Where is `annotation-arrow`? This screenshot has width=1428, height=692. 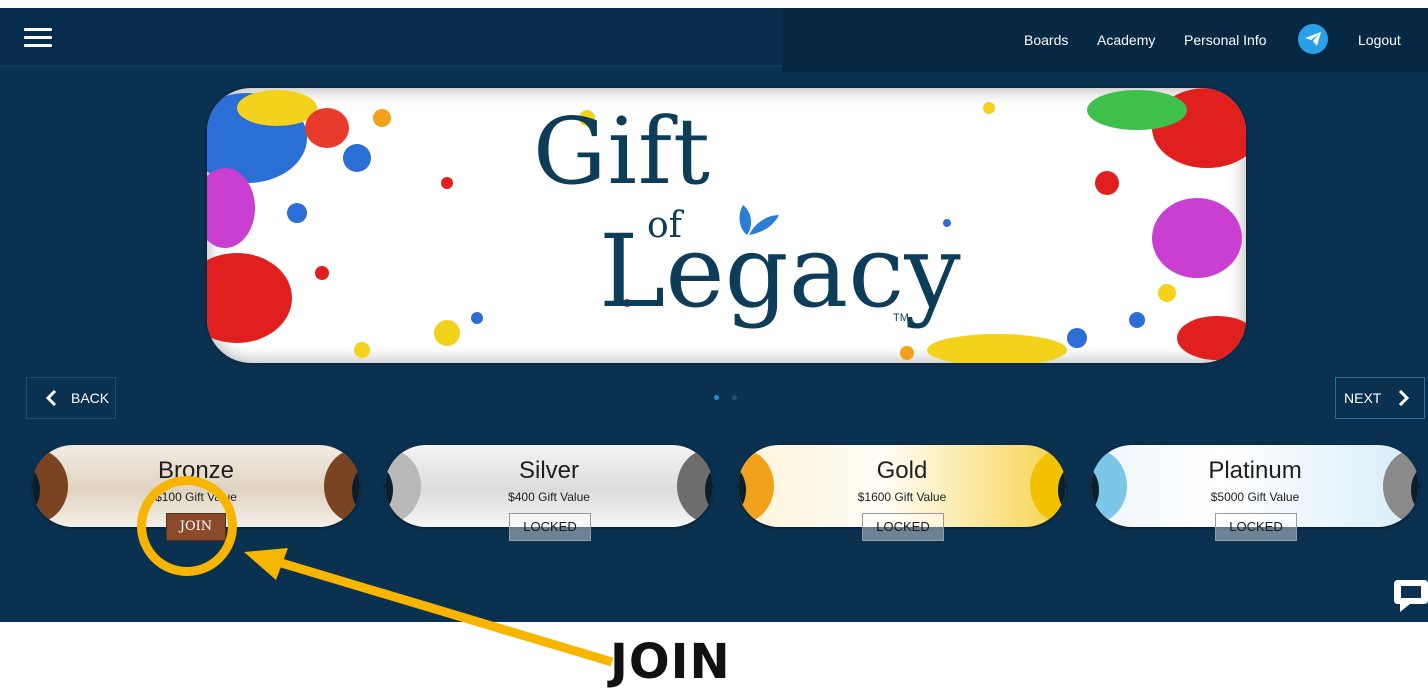
annotation-arrow is located at coordinates (429, 607).